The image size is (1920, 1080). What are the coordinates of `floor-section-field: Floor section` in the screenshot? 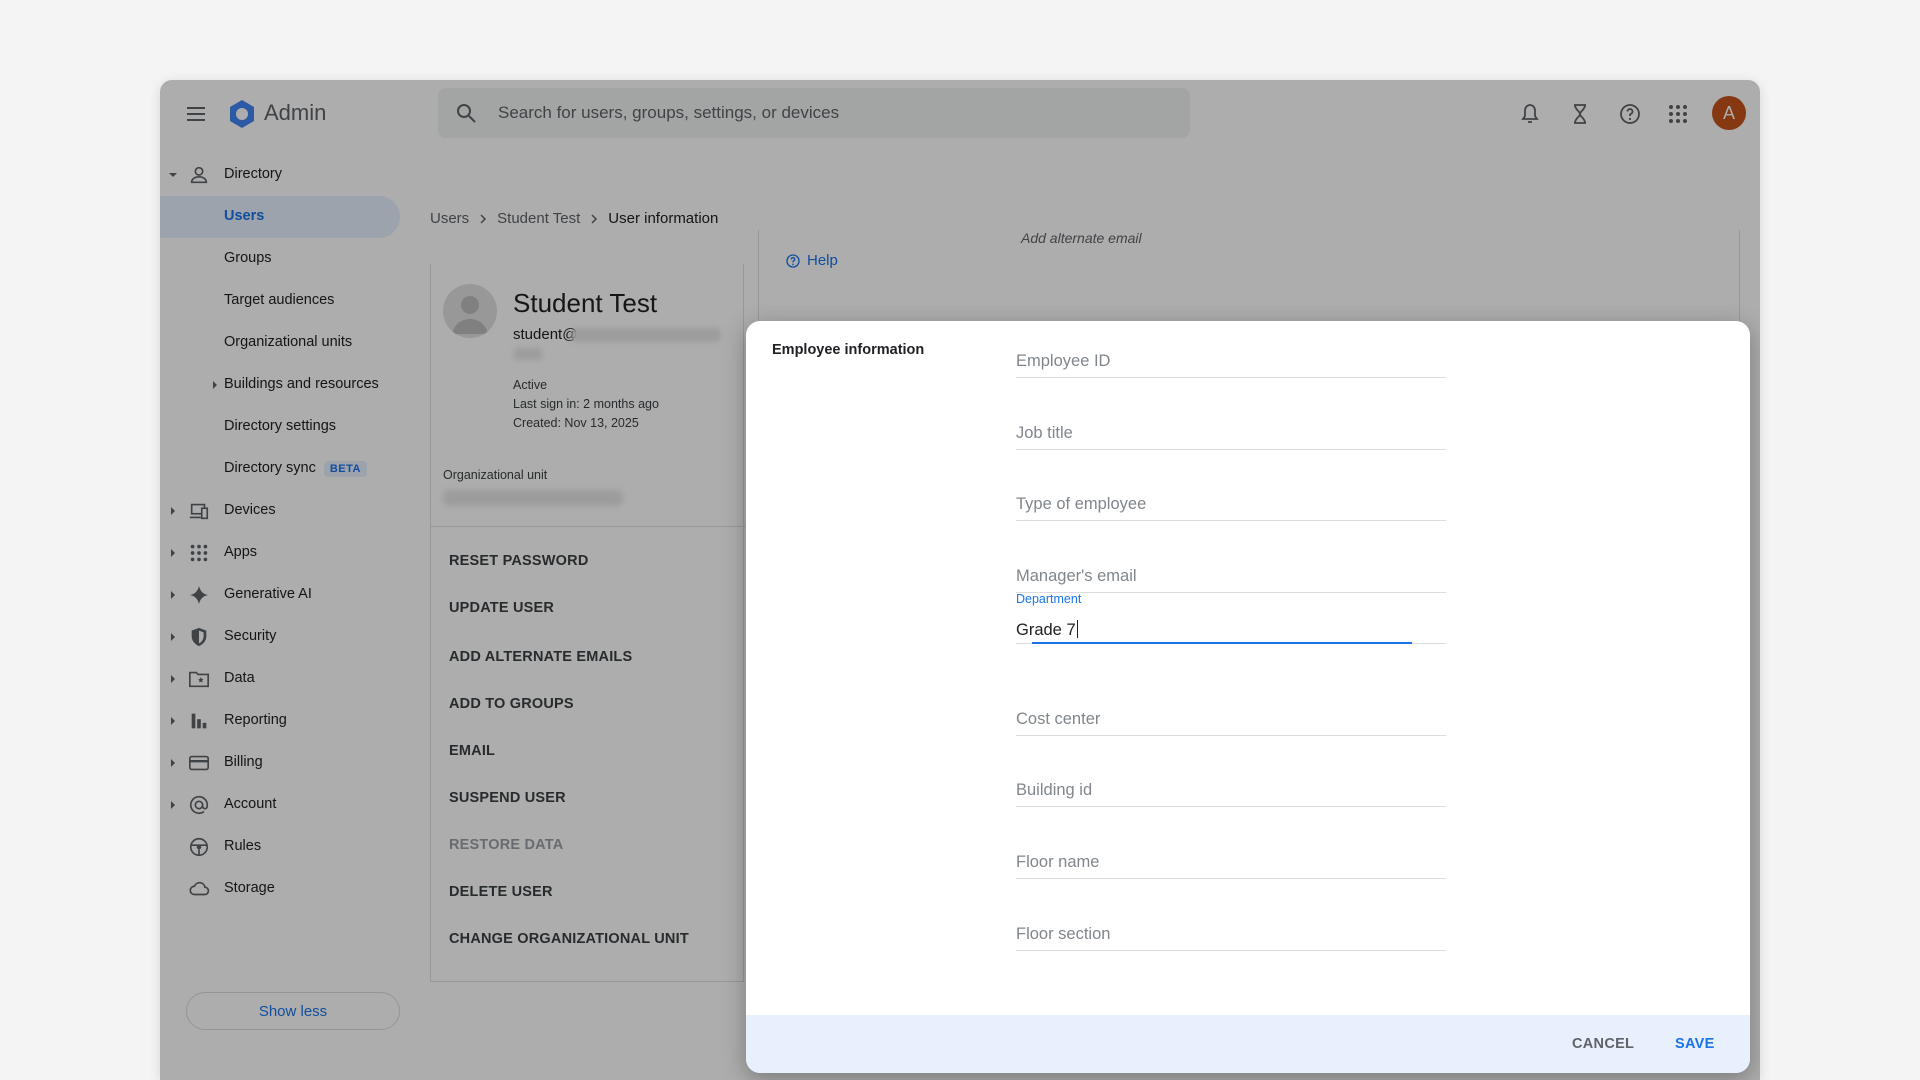 It's located at (1231, 938).